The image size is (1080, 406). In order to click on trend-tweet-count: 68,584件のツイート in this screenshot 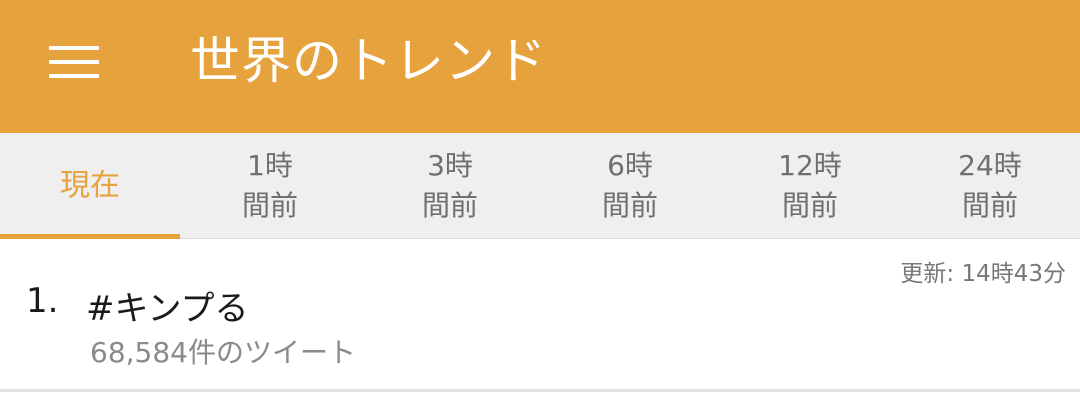, I will do `click(223, 352)`.